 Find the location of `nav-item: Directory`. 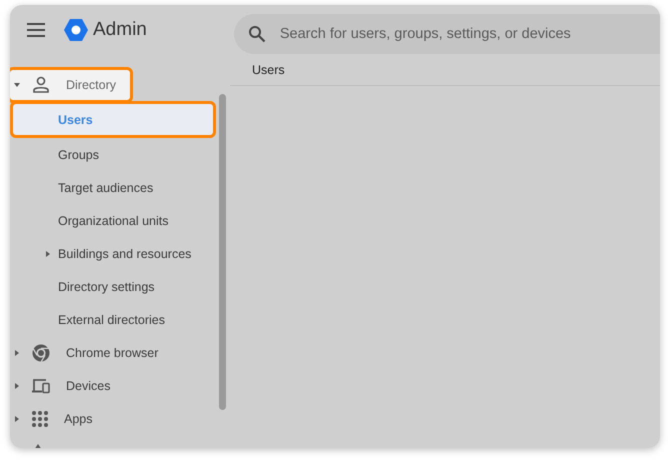

nav-item: Directory is located at coordinates (72, 84).